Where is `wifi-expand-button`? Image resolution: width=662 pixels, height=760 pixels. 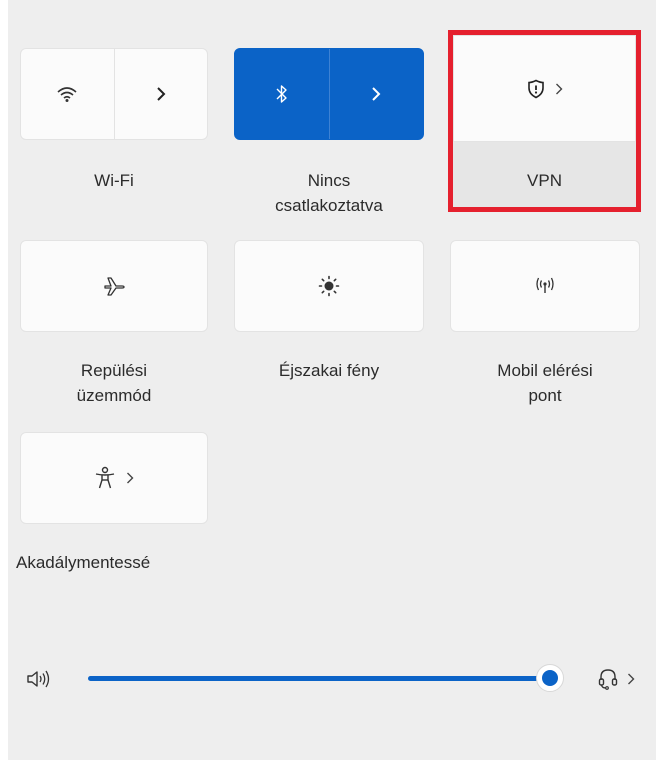
wifi-expand-button is located at coordinates (161, 94).